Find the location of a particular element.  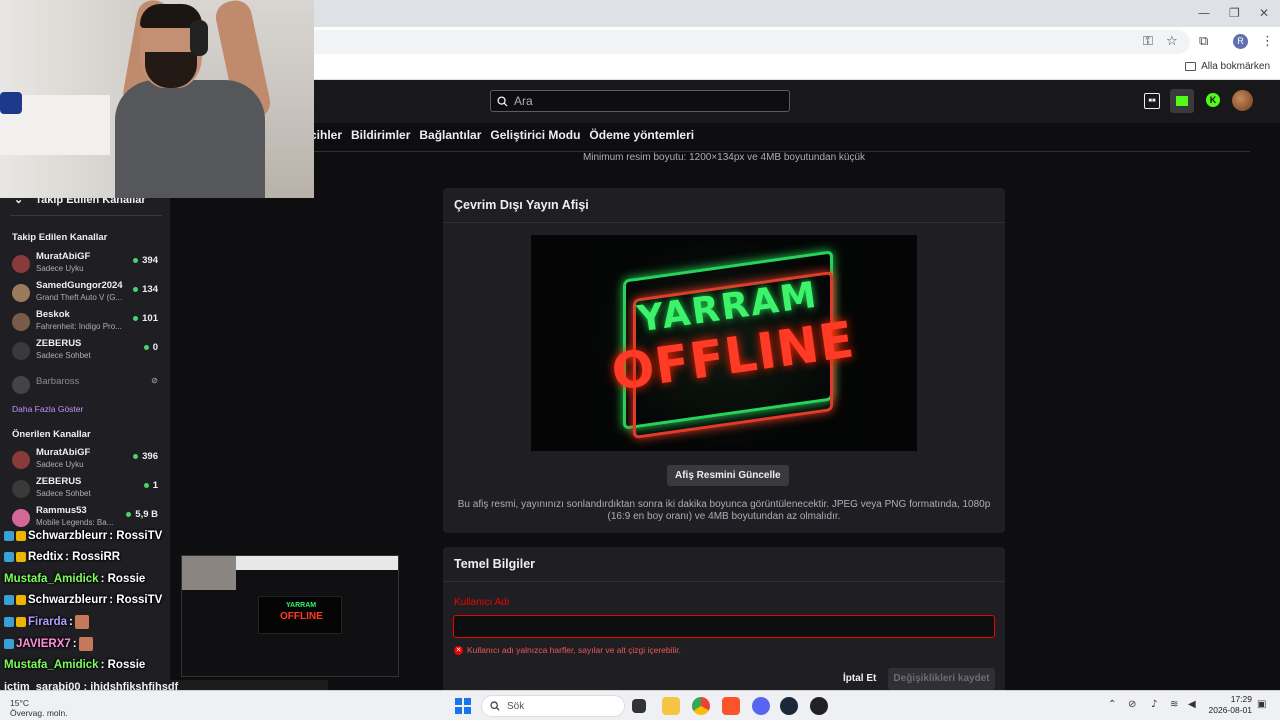

chat-text: : Rossie is located at coordinates (123, 665).